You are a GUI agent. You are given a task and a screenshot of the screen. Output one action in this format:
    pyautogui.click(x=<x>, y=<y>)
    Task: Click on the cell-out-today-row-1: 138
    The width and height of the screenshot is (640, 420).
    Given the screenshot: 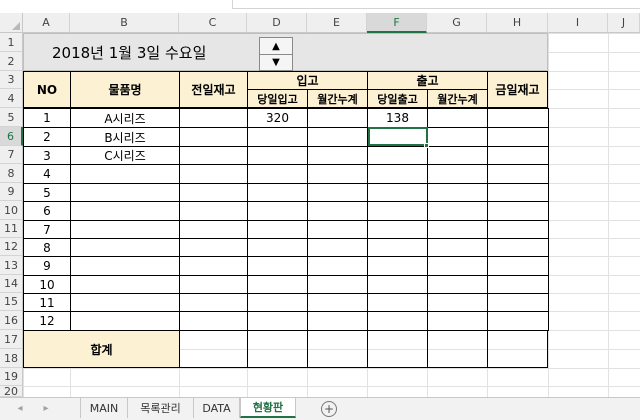 What is the action you would take?
    pyautogui.click(x=397, y=118)
    